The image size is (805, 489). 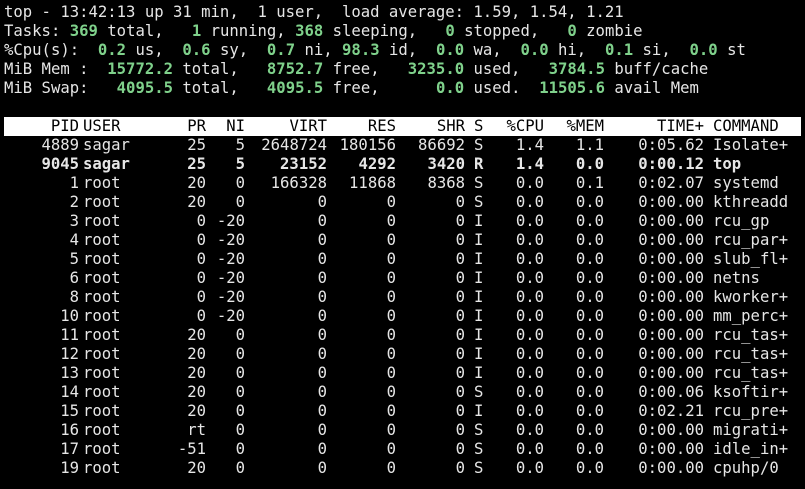 What do you see at coordinates (41, 126) in the screenshot?
I see `col-header-pid: PID` at bounding box center [41, 126].